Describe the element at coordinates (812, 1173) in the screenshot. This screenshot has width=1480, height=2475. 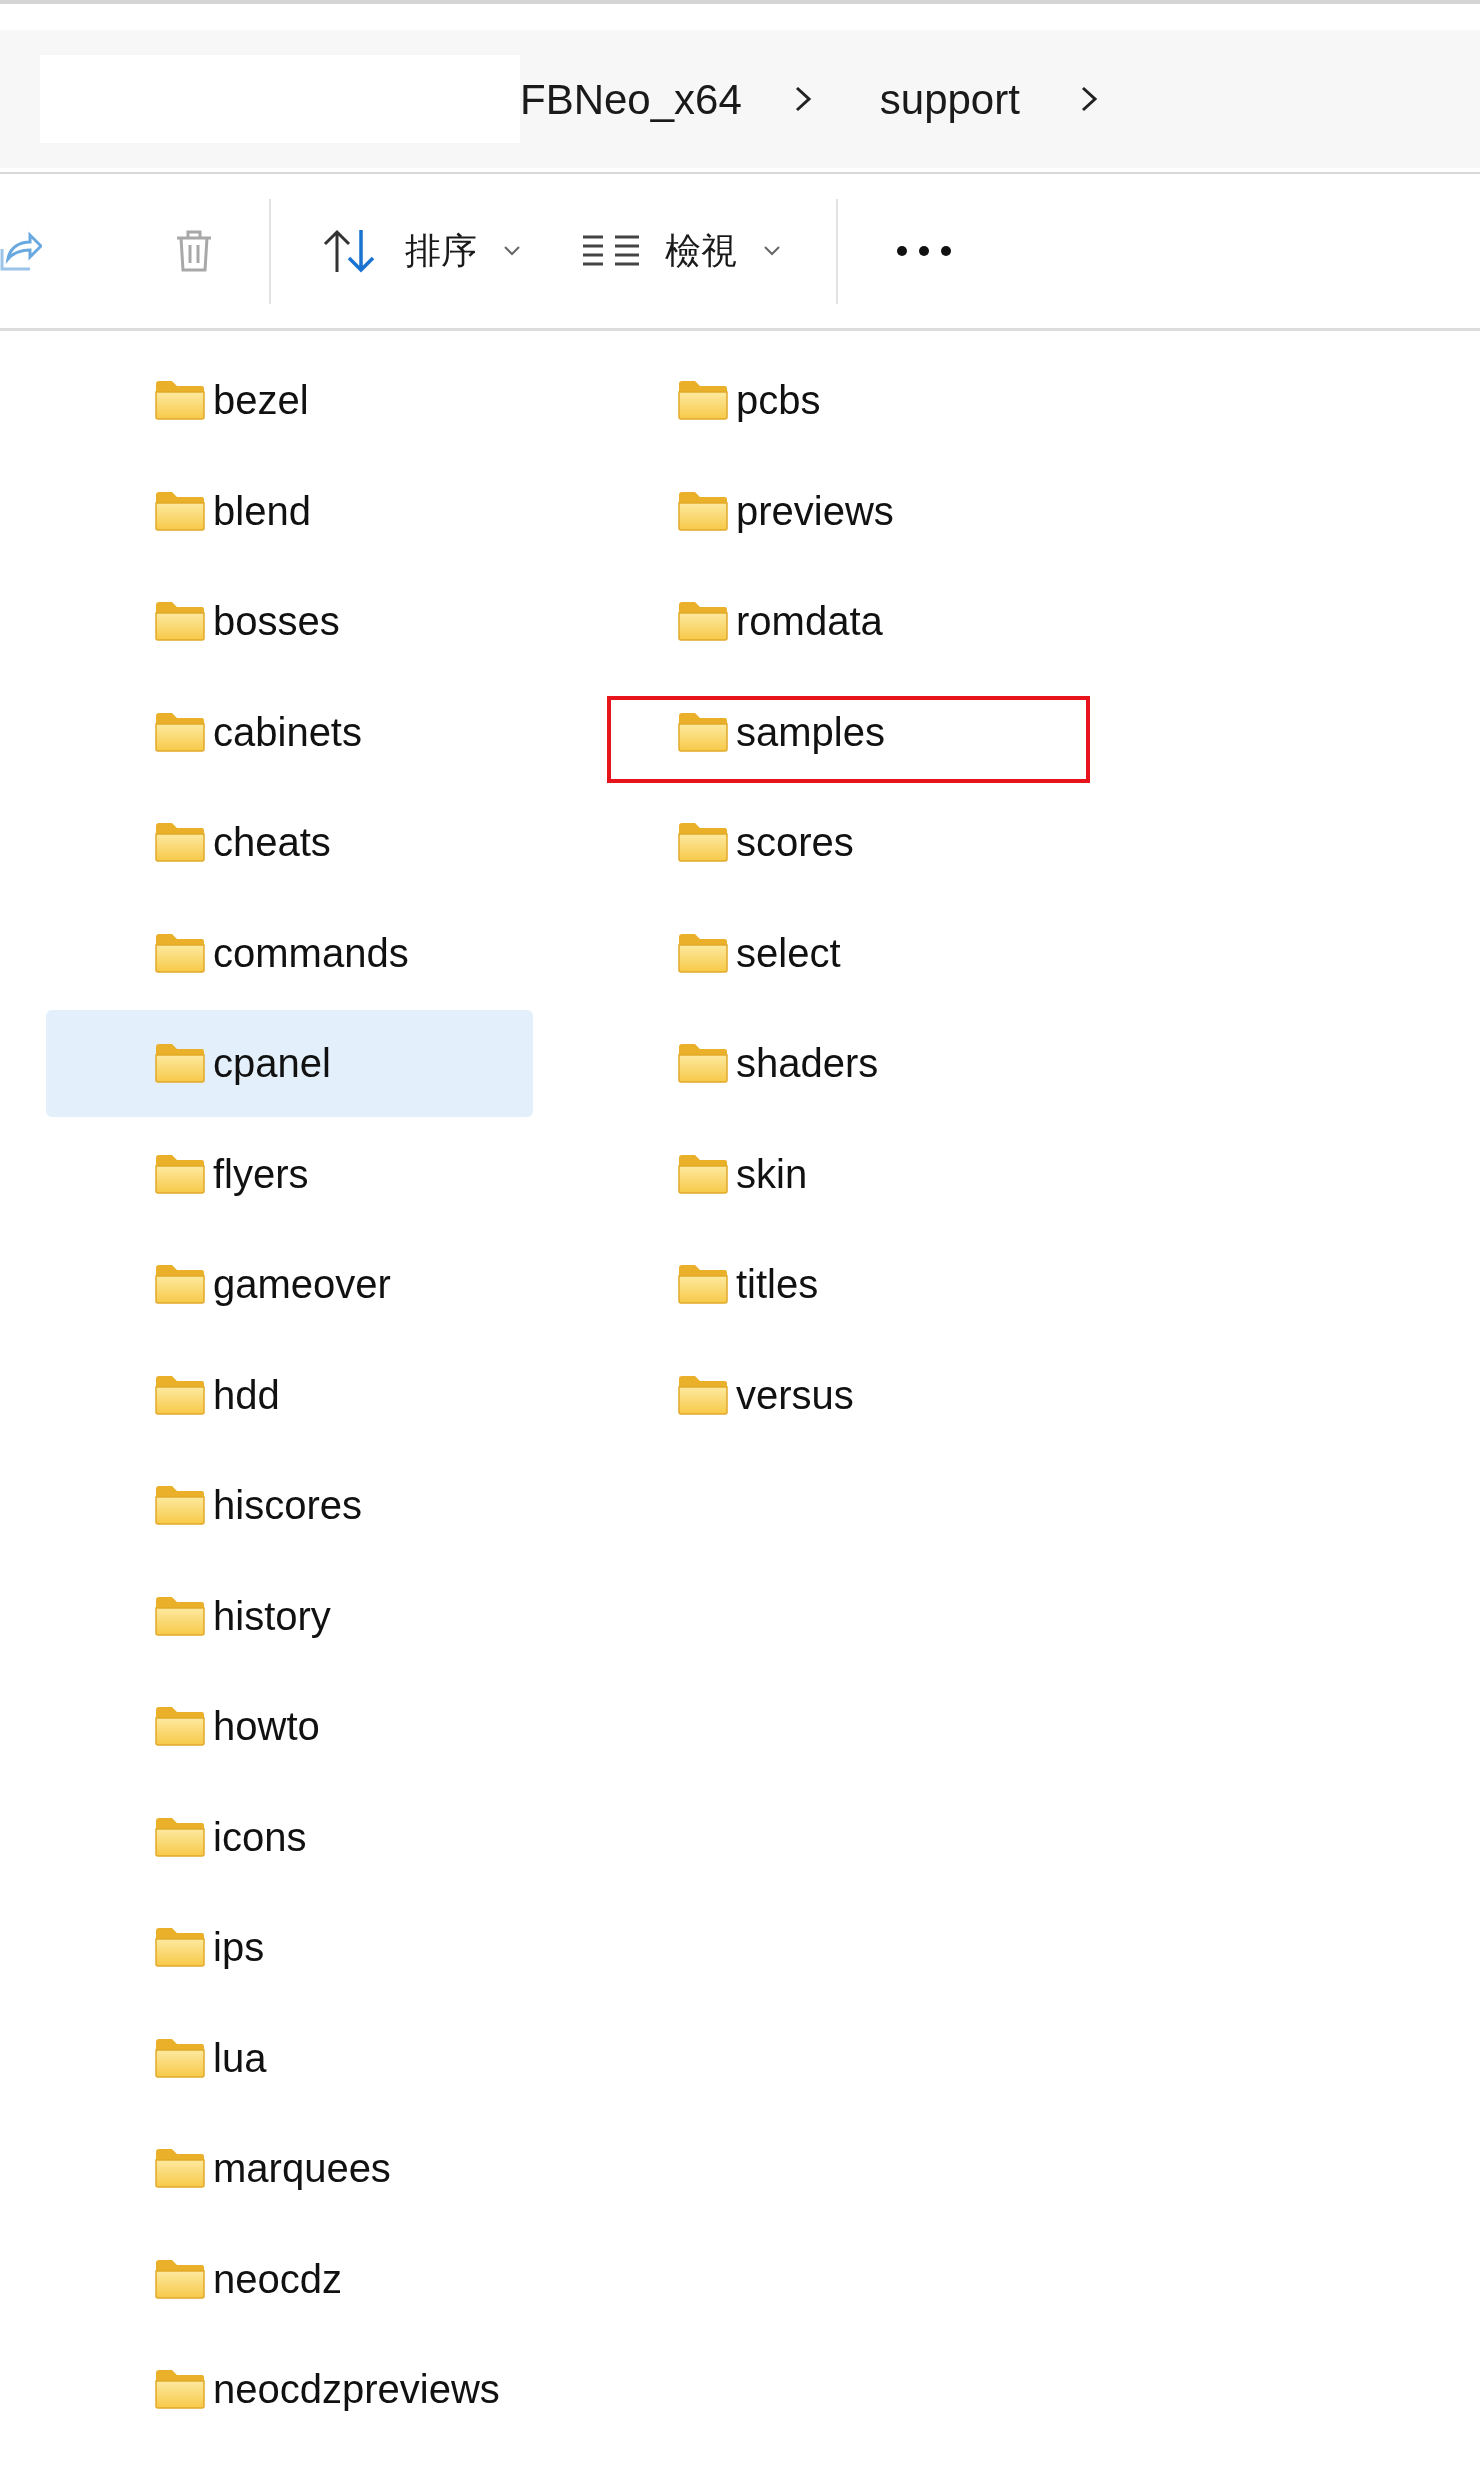
I see `folder-item: skin` at that location.